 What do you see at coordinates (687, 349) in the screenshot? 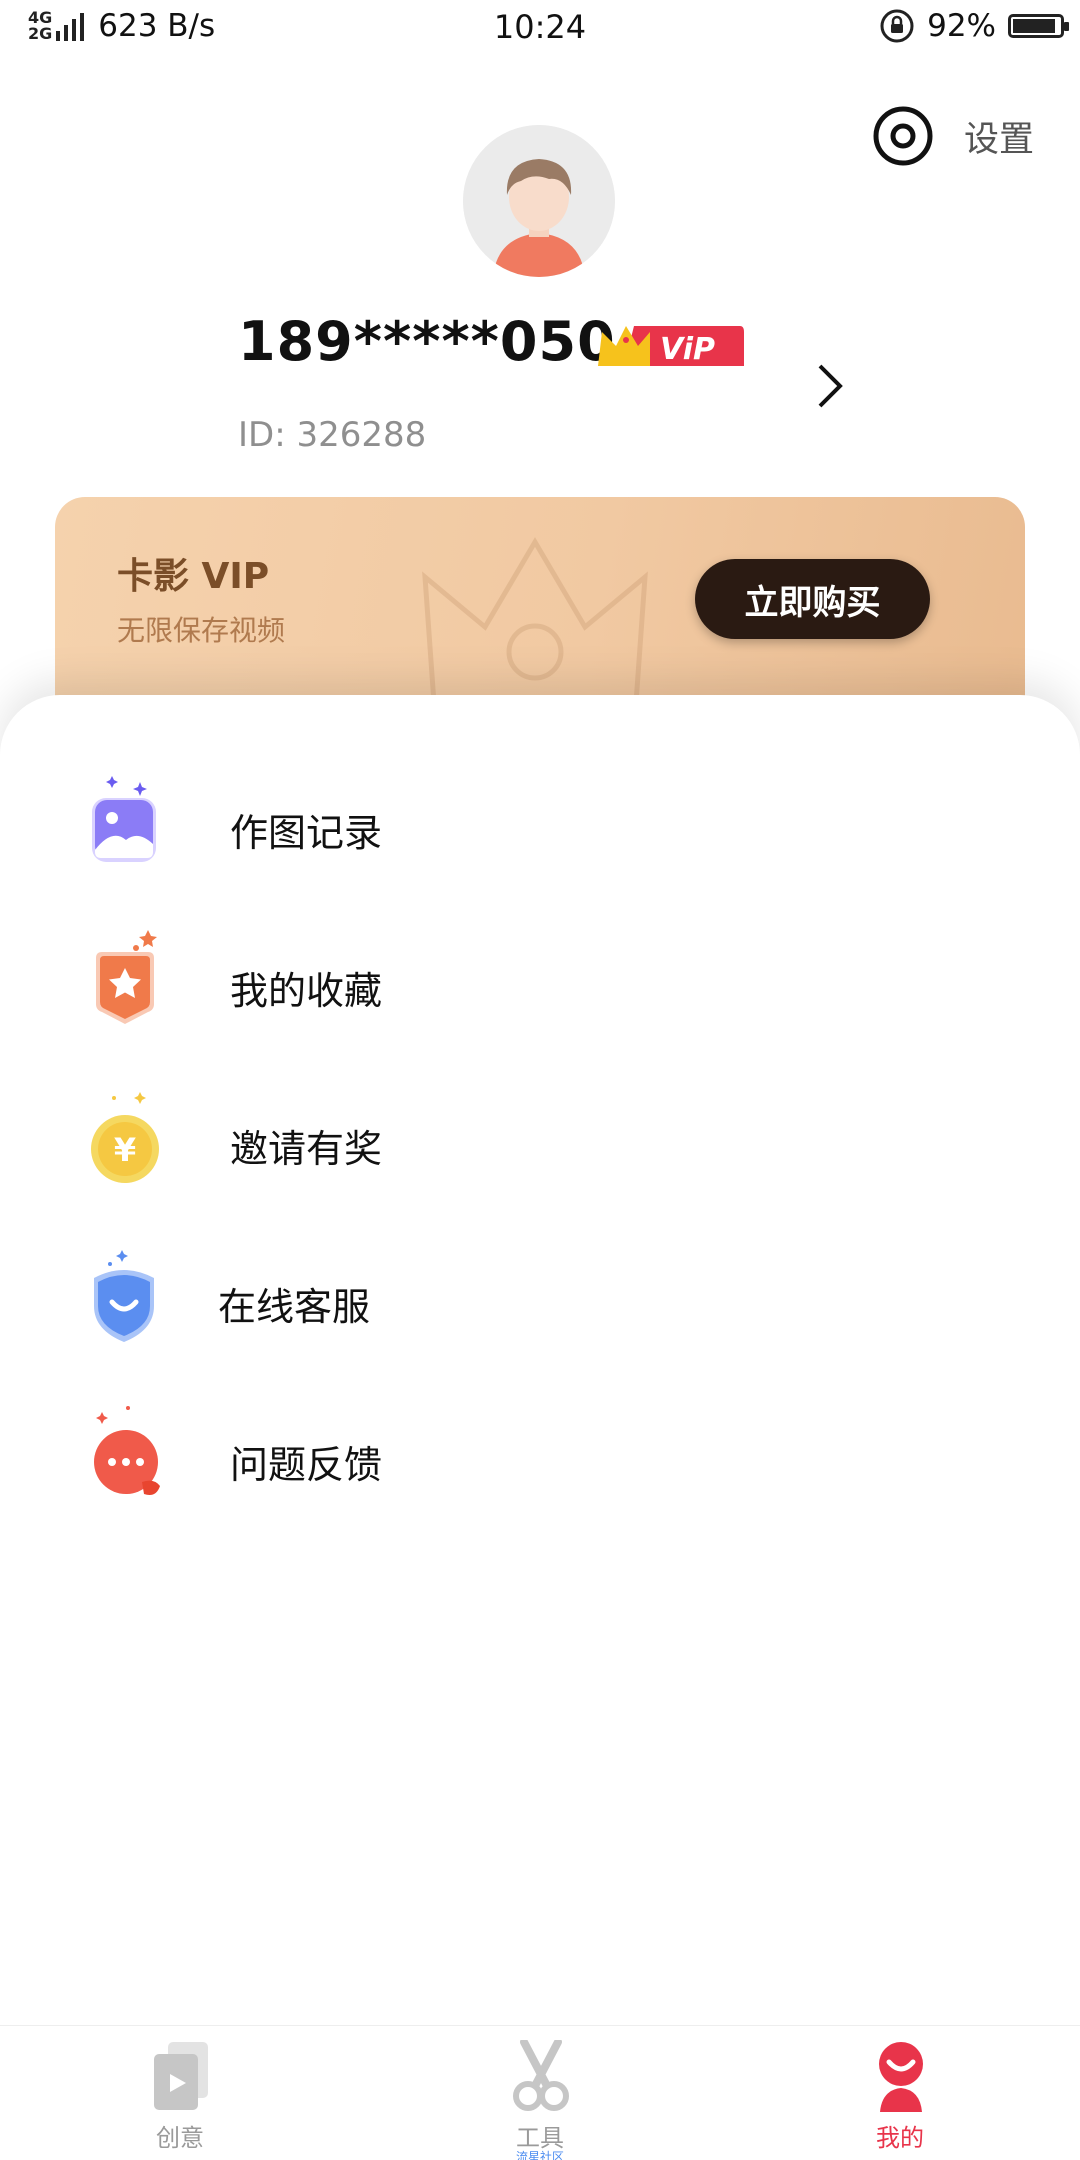
I see `vip-badge-text: ViP` at bounding box center [687, 349].